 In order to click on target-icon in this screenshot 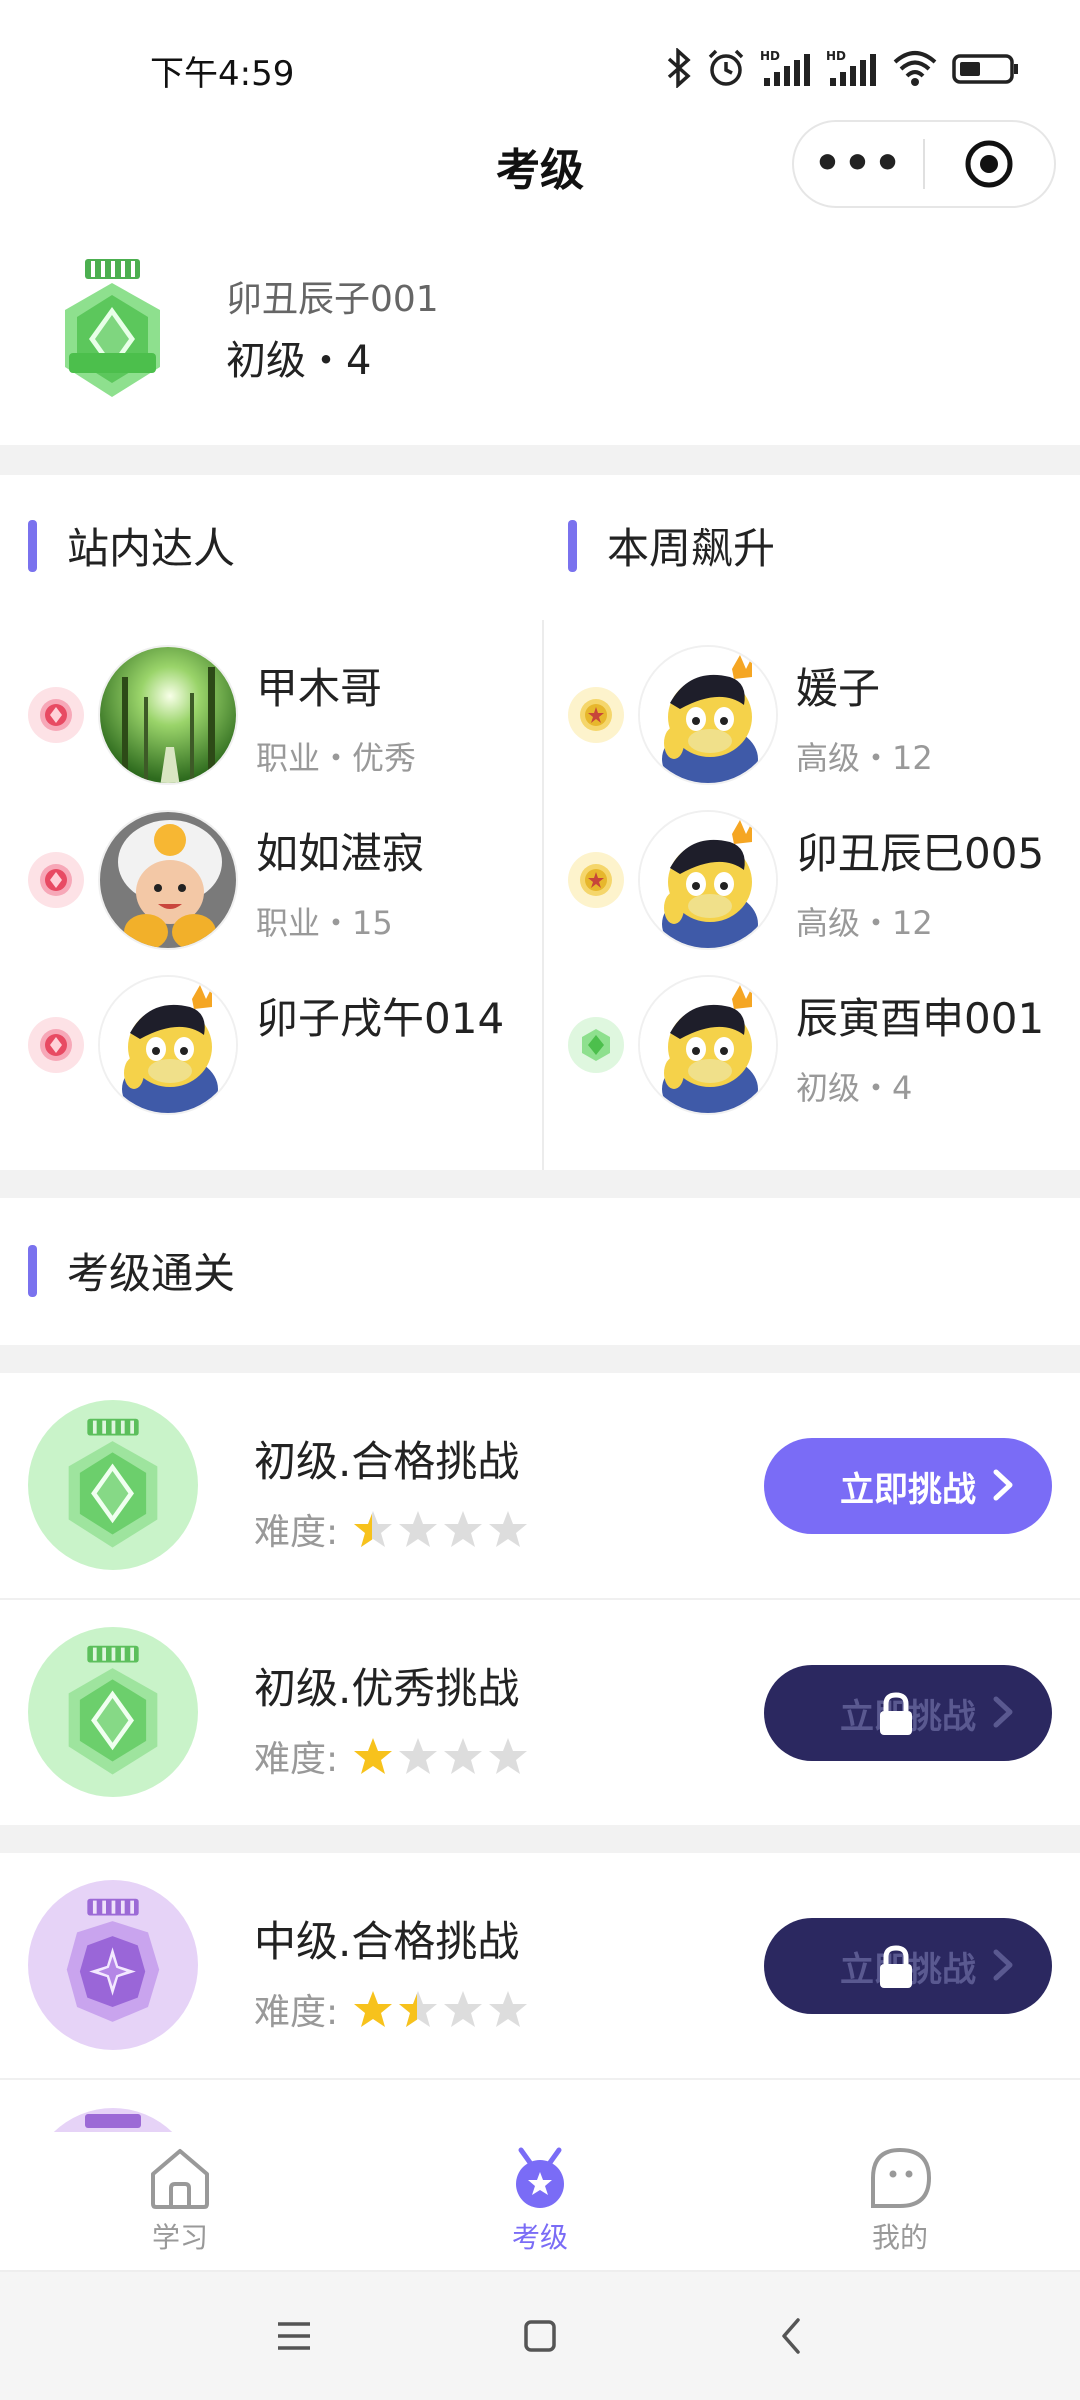, I will do `click(989, 164)`.